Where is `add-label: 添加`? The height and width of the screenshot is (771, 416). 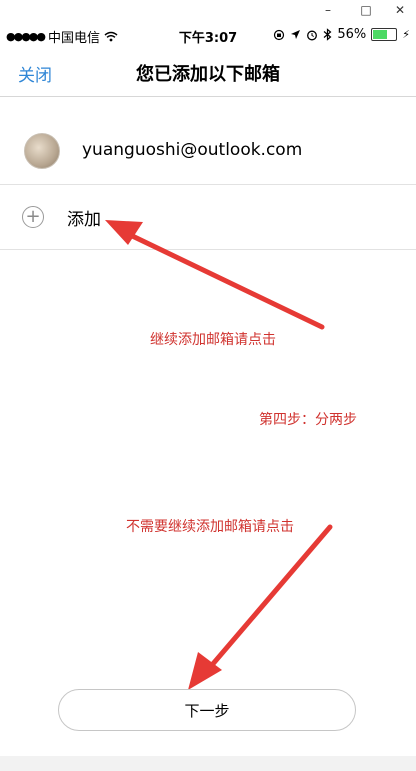
add-label: 添加 is located at coordinates (84, 220).